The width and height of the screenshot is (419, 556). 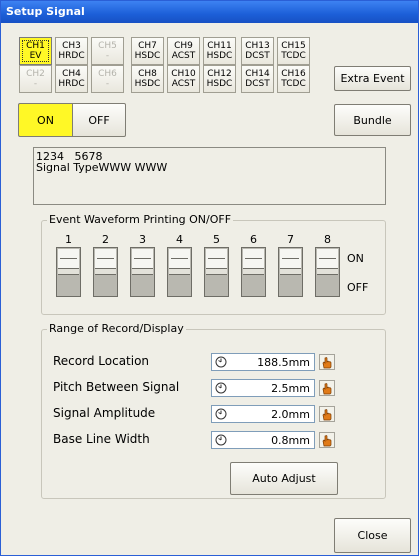 I want to click on channel-button-ch5: CH5-, so click(x=107, y=51).